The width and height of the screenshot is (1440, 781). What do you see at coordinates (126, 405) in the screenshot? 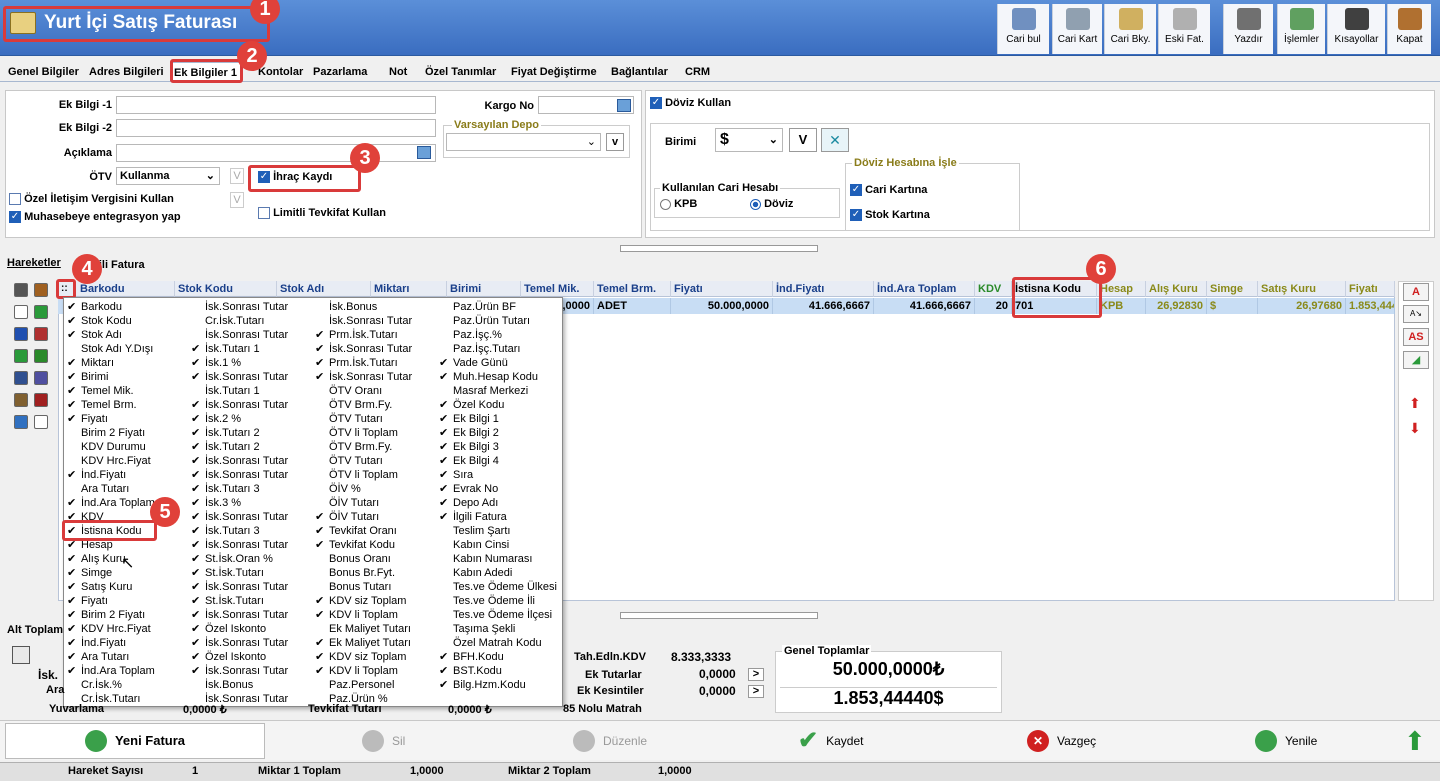
I see `menu-item: ✔ Temel Brm.` at bounding box center [126, 405].